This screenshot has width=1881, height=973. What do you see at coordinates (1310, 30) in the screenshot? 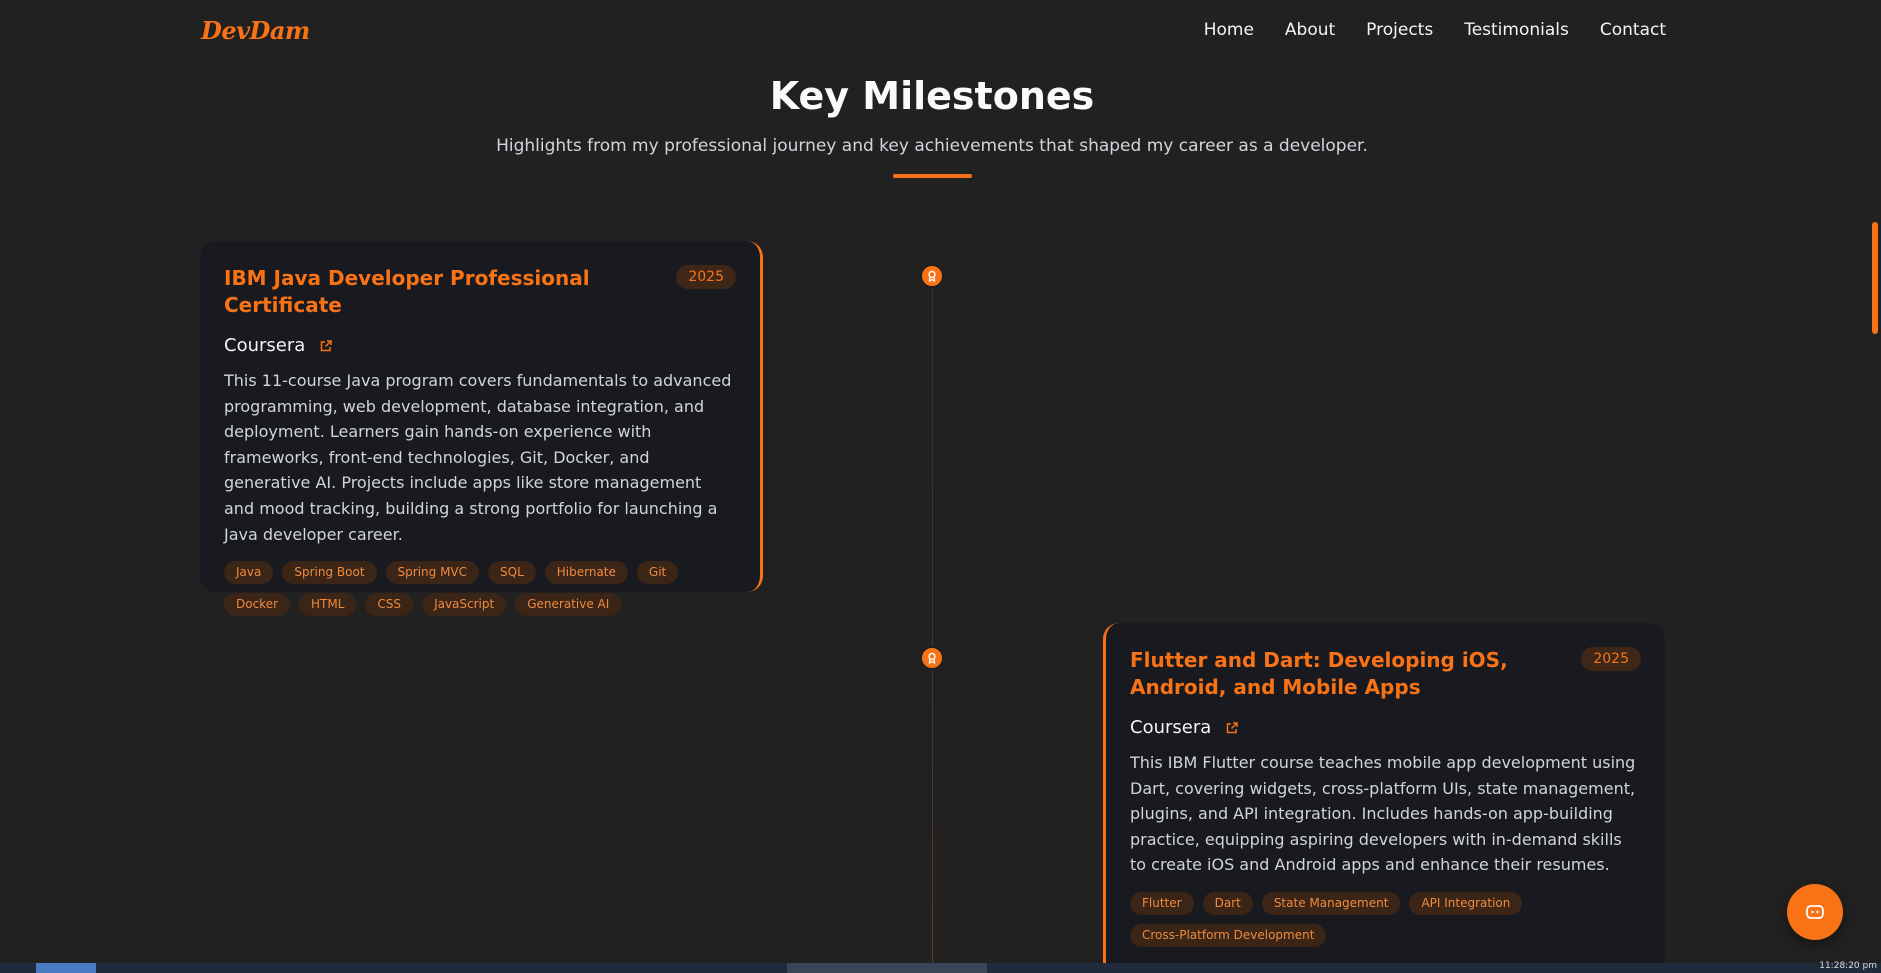
I see `nav-link-about: About` at bounding box center [1310, 30].